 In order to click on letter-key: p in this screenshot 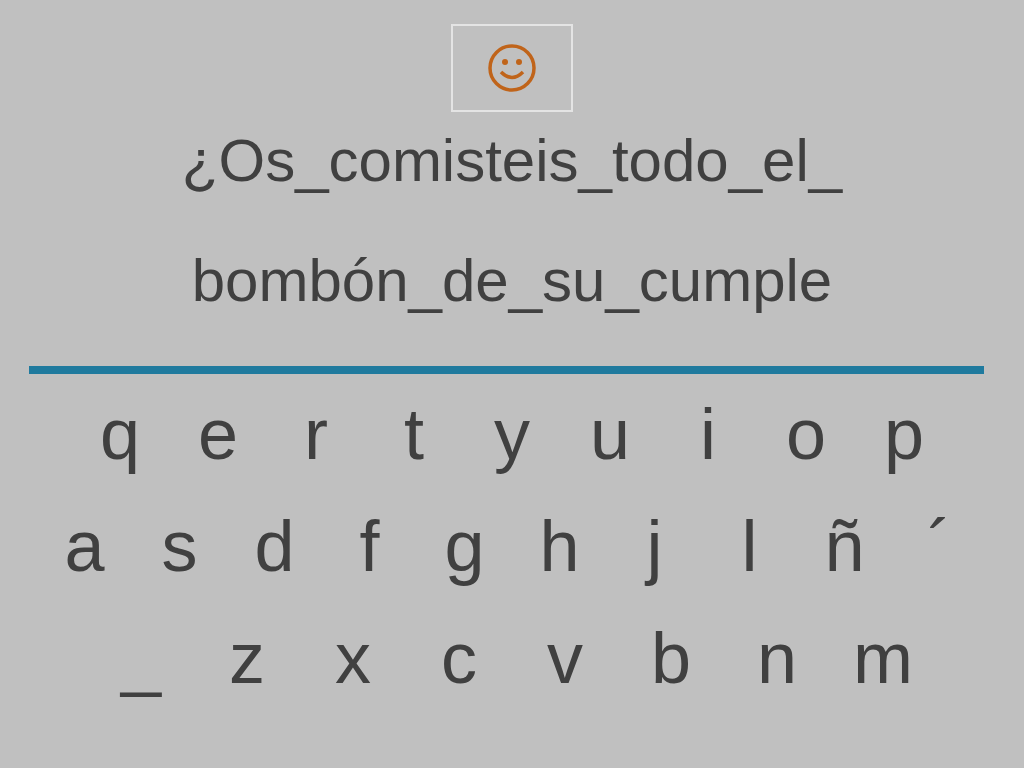, I will do `click(904, 434)`.